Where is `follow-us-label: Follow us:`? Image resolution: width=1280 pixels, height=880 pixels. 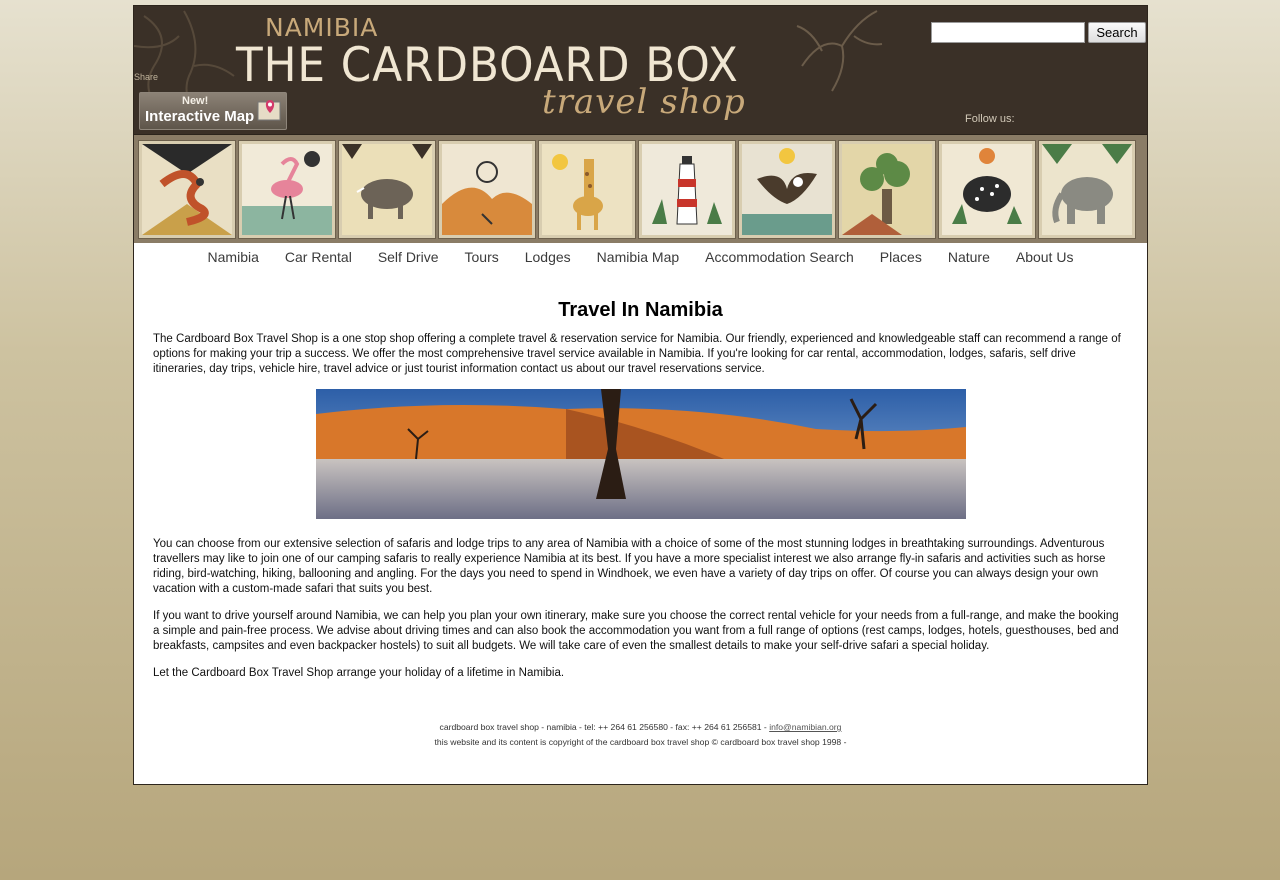
follow-us-label: Follow us: is located at coordinates (990, 119).